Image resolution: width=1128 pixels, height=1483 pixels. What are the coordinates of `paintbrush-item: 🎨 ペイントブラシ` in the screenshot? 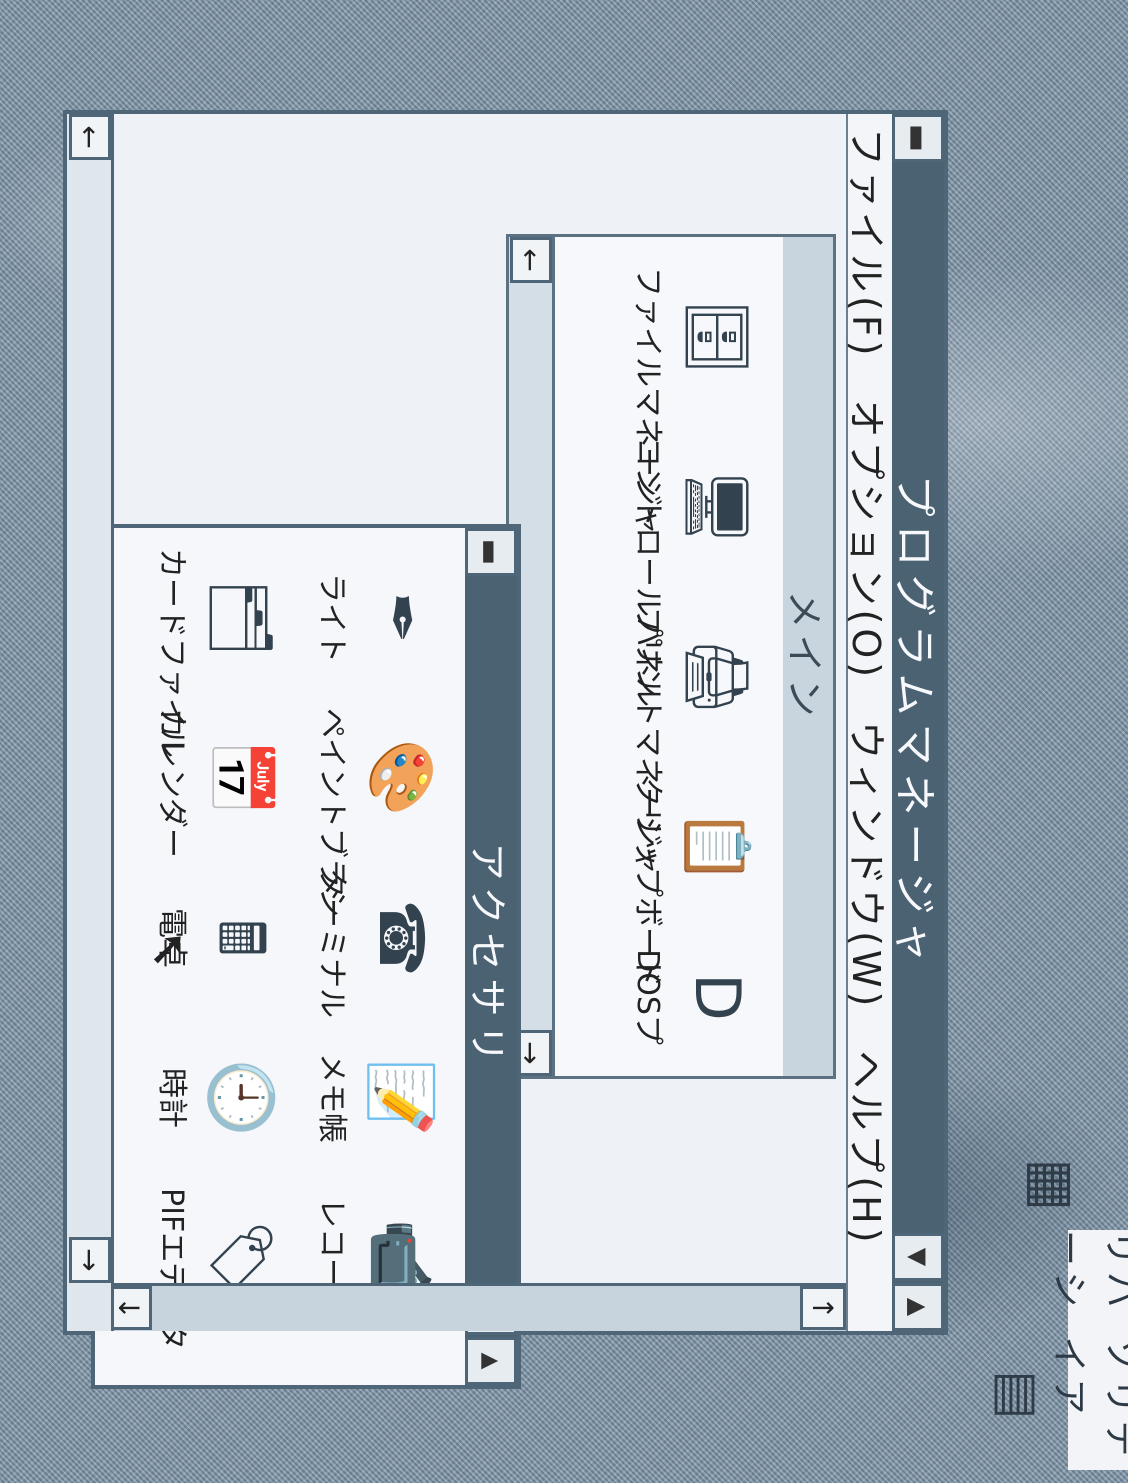 It's located at (375, 813).